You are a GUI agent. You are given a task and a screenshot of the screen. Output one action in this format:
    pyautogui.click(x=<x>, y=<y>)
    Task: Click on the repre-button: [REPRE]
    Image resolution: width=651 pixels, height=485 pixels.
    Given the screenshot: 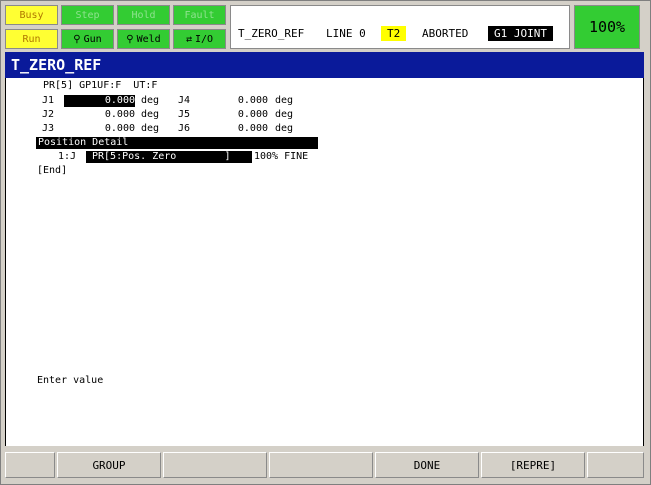 What is the action you would take?
    pyautogui.click(x=533, y=465)
    